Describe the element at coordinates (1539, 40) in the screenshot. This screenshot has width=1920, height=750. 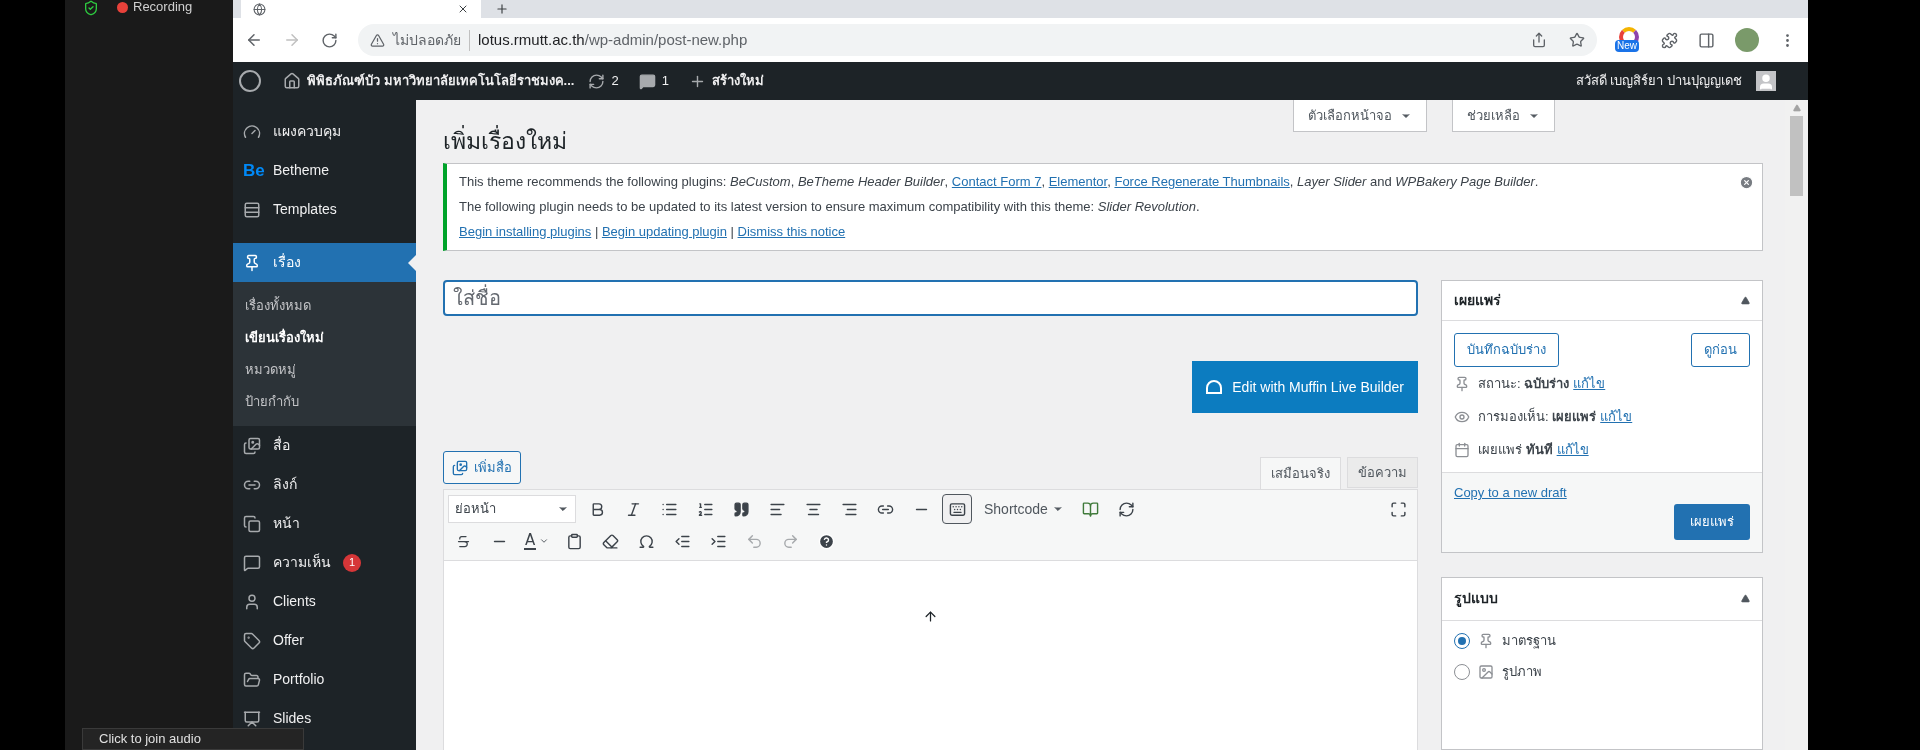
I see `share-icon` at that location.